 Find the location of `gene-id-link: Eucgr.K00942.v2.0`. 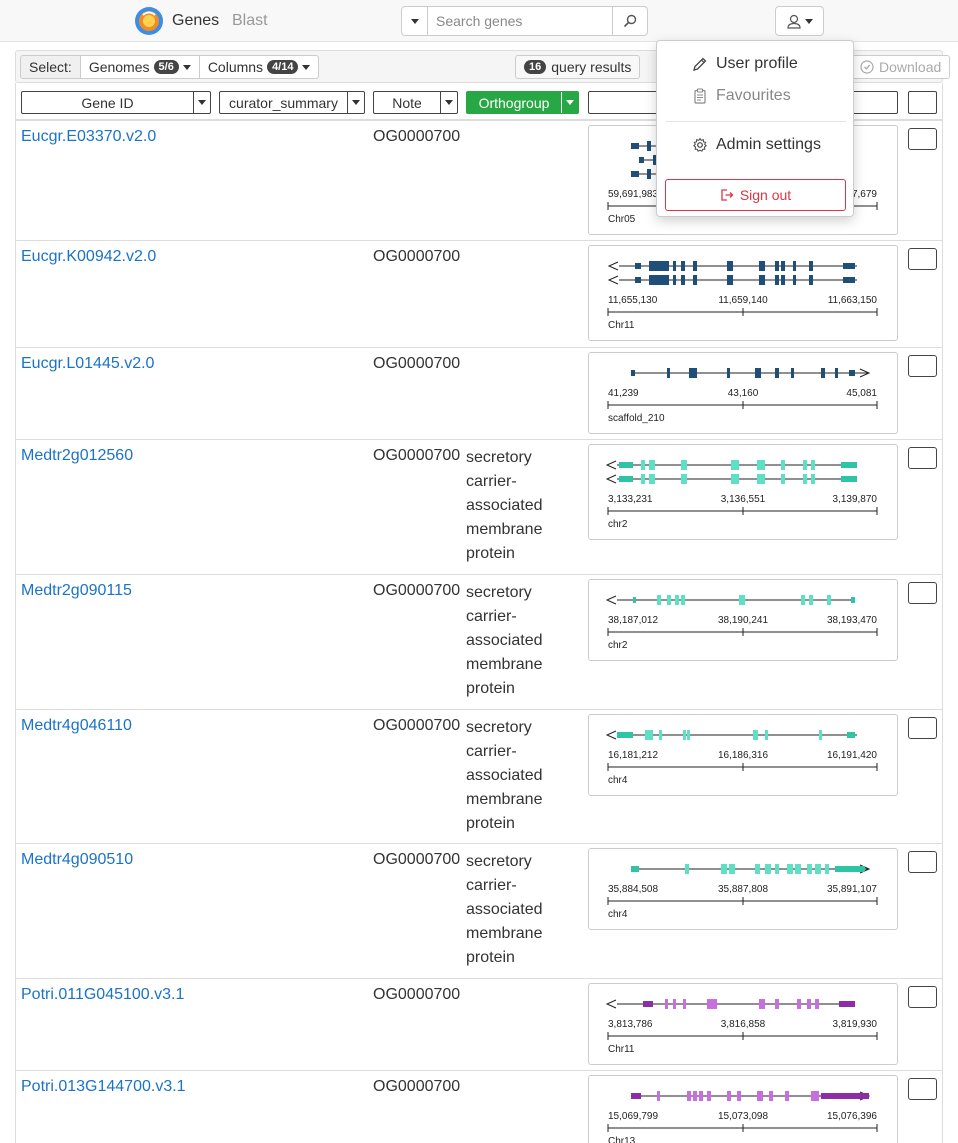

gene-id-link: Eucgr.K00942.v2.0 is located at coordinates (88, 257).